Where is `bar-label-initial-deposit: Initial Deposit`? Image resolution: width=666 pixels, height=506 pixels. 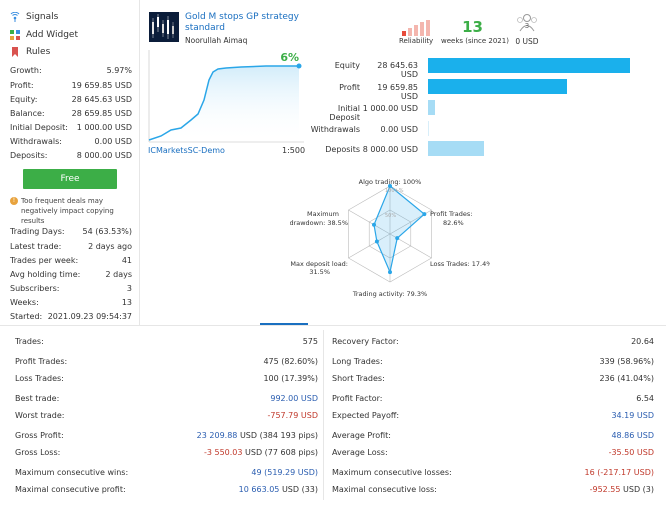
bar-label-initial-deposit: Initial Deposit is located at coordinates (344, 113).